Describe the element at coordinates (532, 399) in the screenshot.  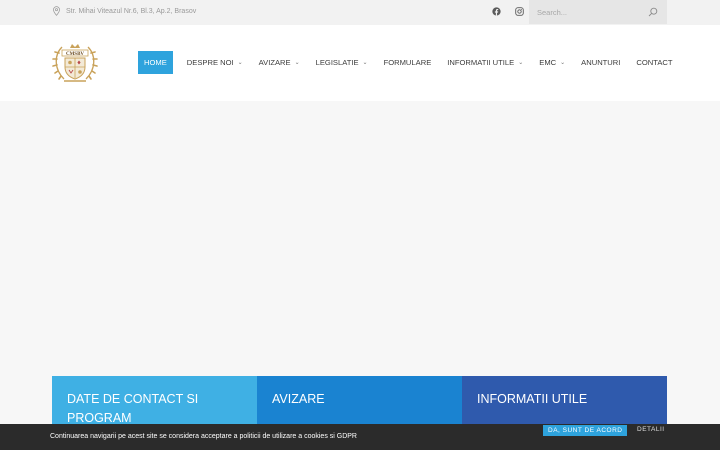
I see `card-title: INFORMATII UTILE` at that location.